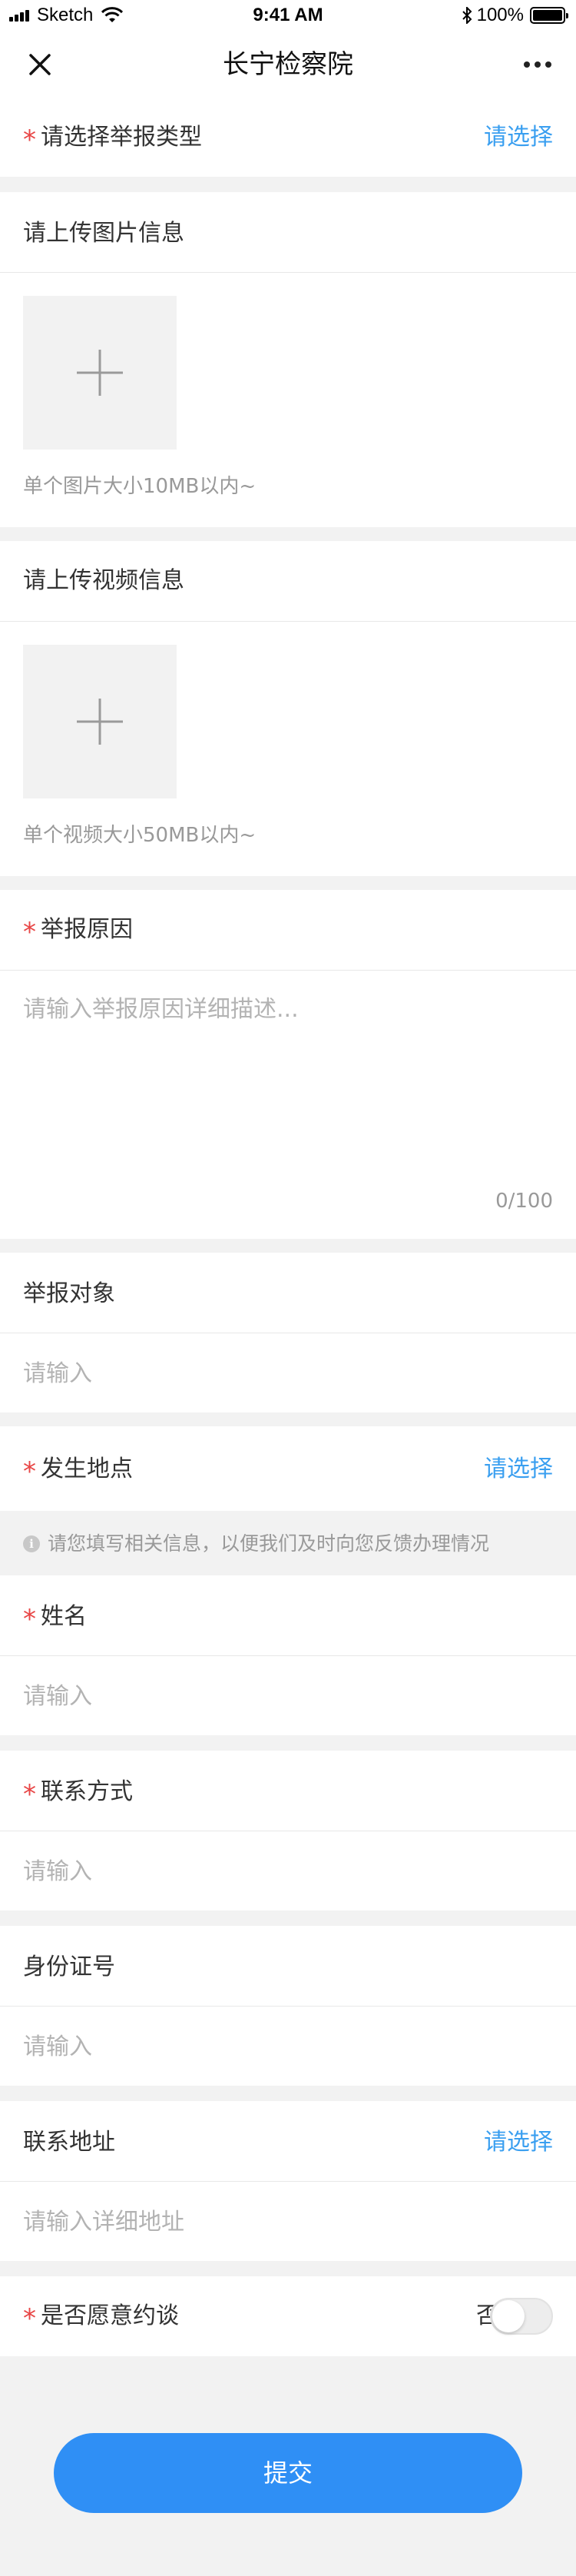 The image size is (576, 2576). Describe the element at coordinates (57, 1374) in the screenshot. I see `target-input: 请输入` at that location.